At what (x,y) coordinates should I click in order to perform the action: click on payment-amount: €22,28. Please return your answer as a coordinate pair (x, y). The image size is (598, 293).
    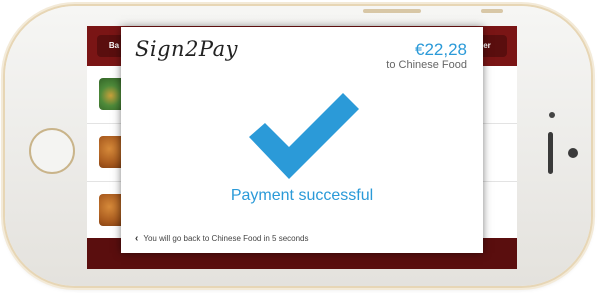
    Looking at the image, I should click on (441, 49).